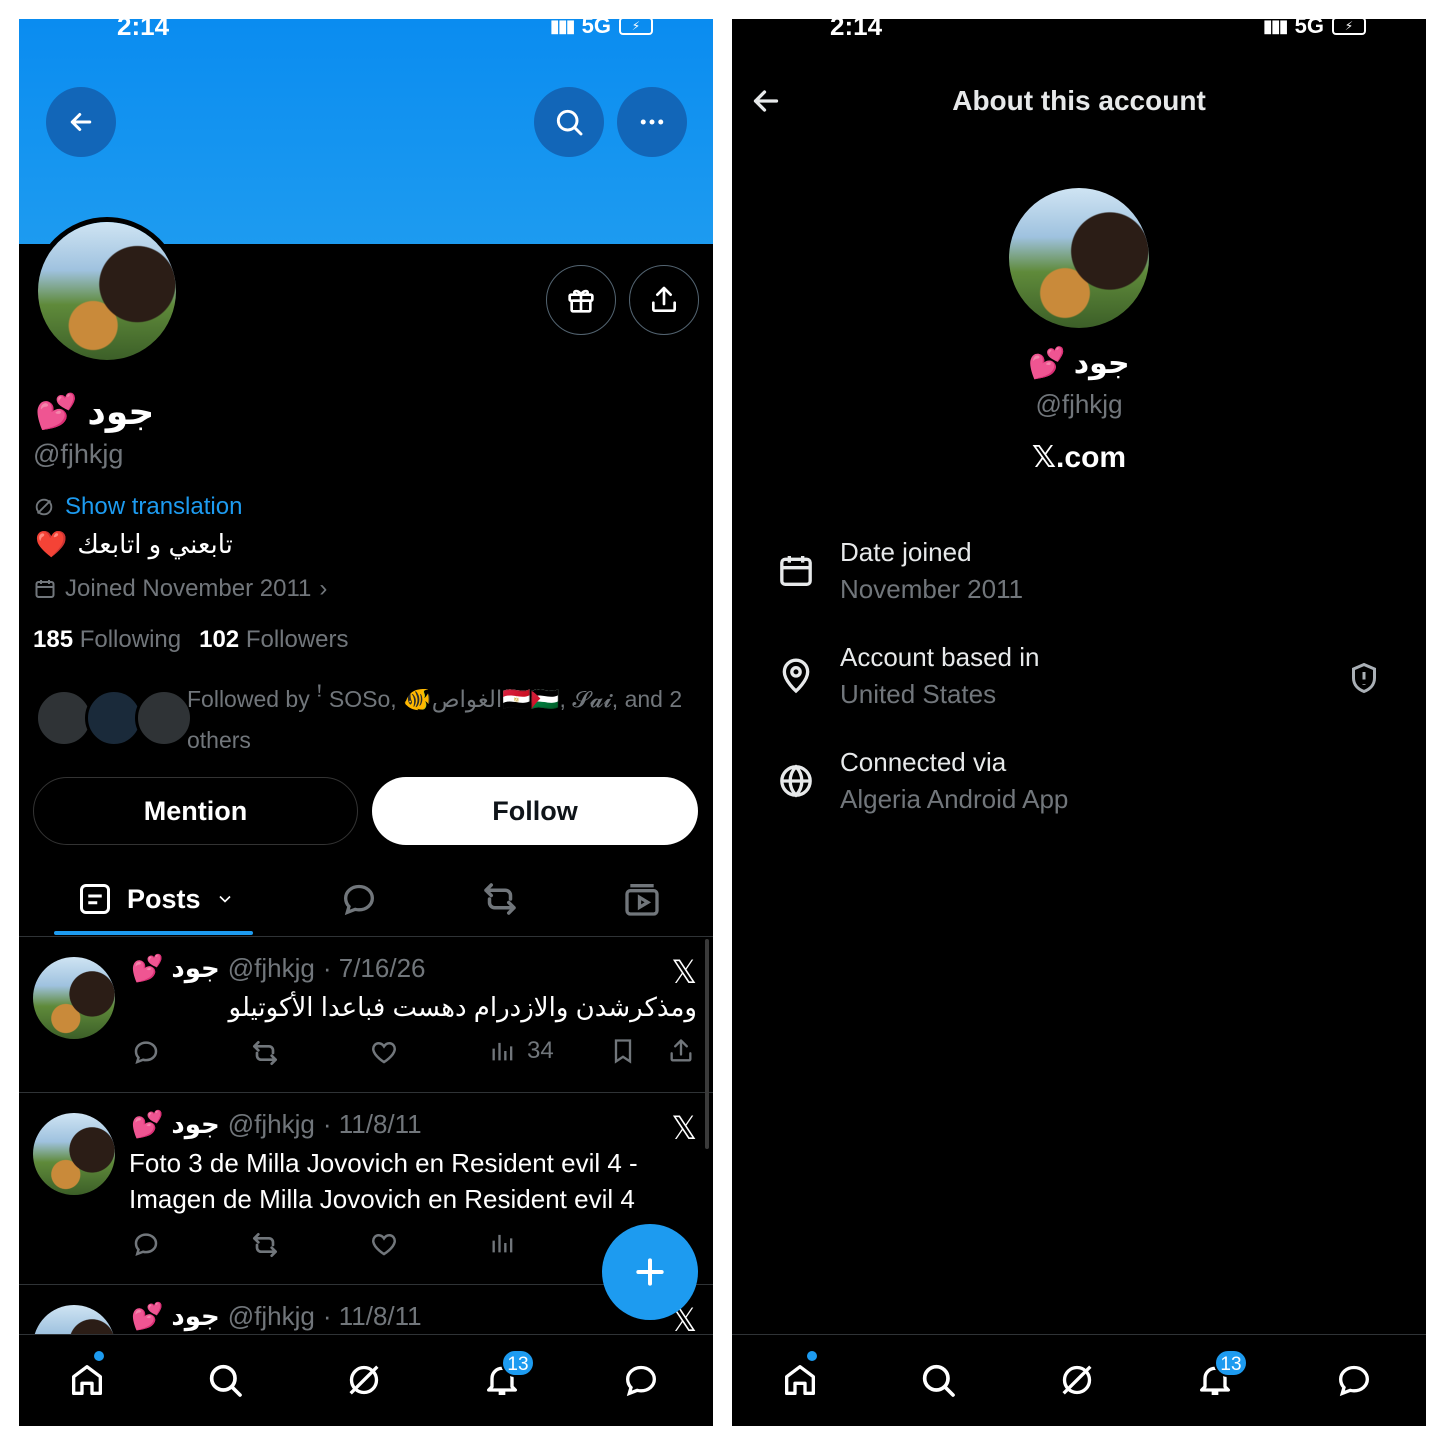 This screenshot has width=1445, height=1445. Describe the element at coordinates (121, 411) in the screenshot. I see `profile-display-name: جود` at that location.